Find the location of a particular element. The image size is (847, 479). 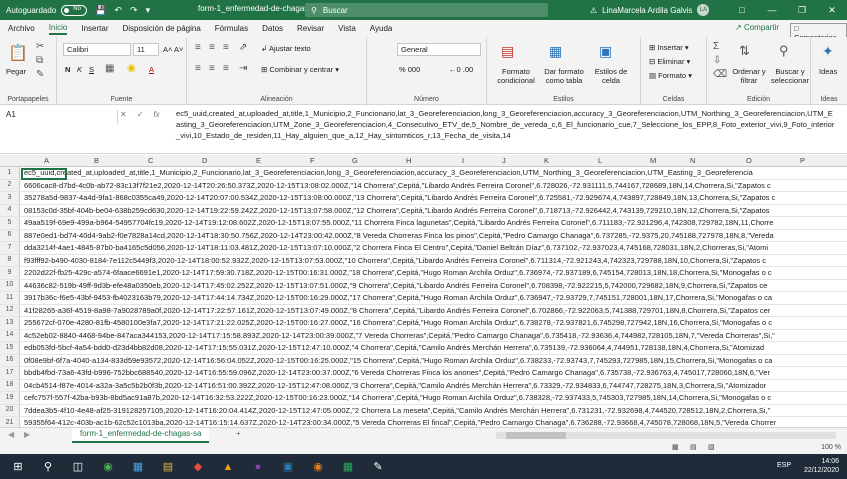

save-icon: 💾 is located at coordinates (100, 10).